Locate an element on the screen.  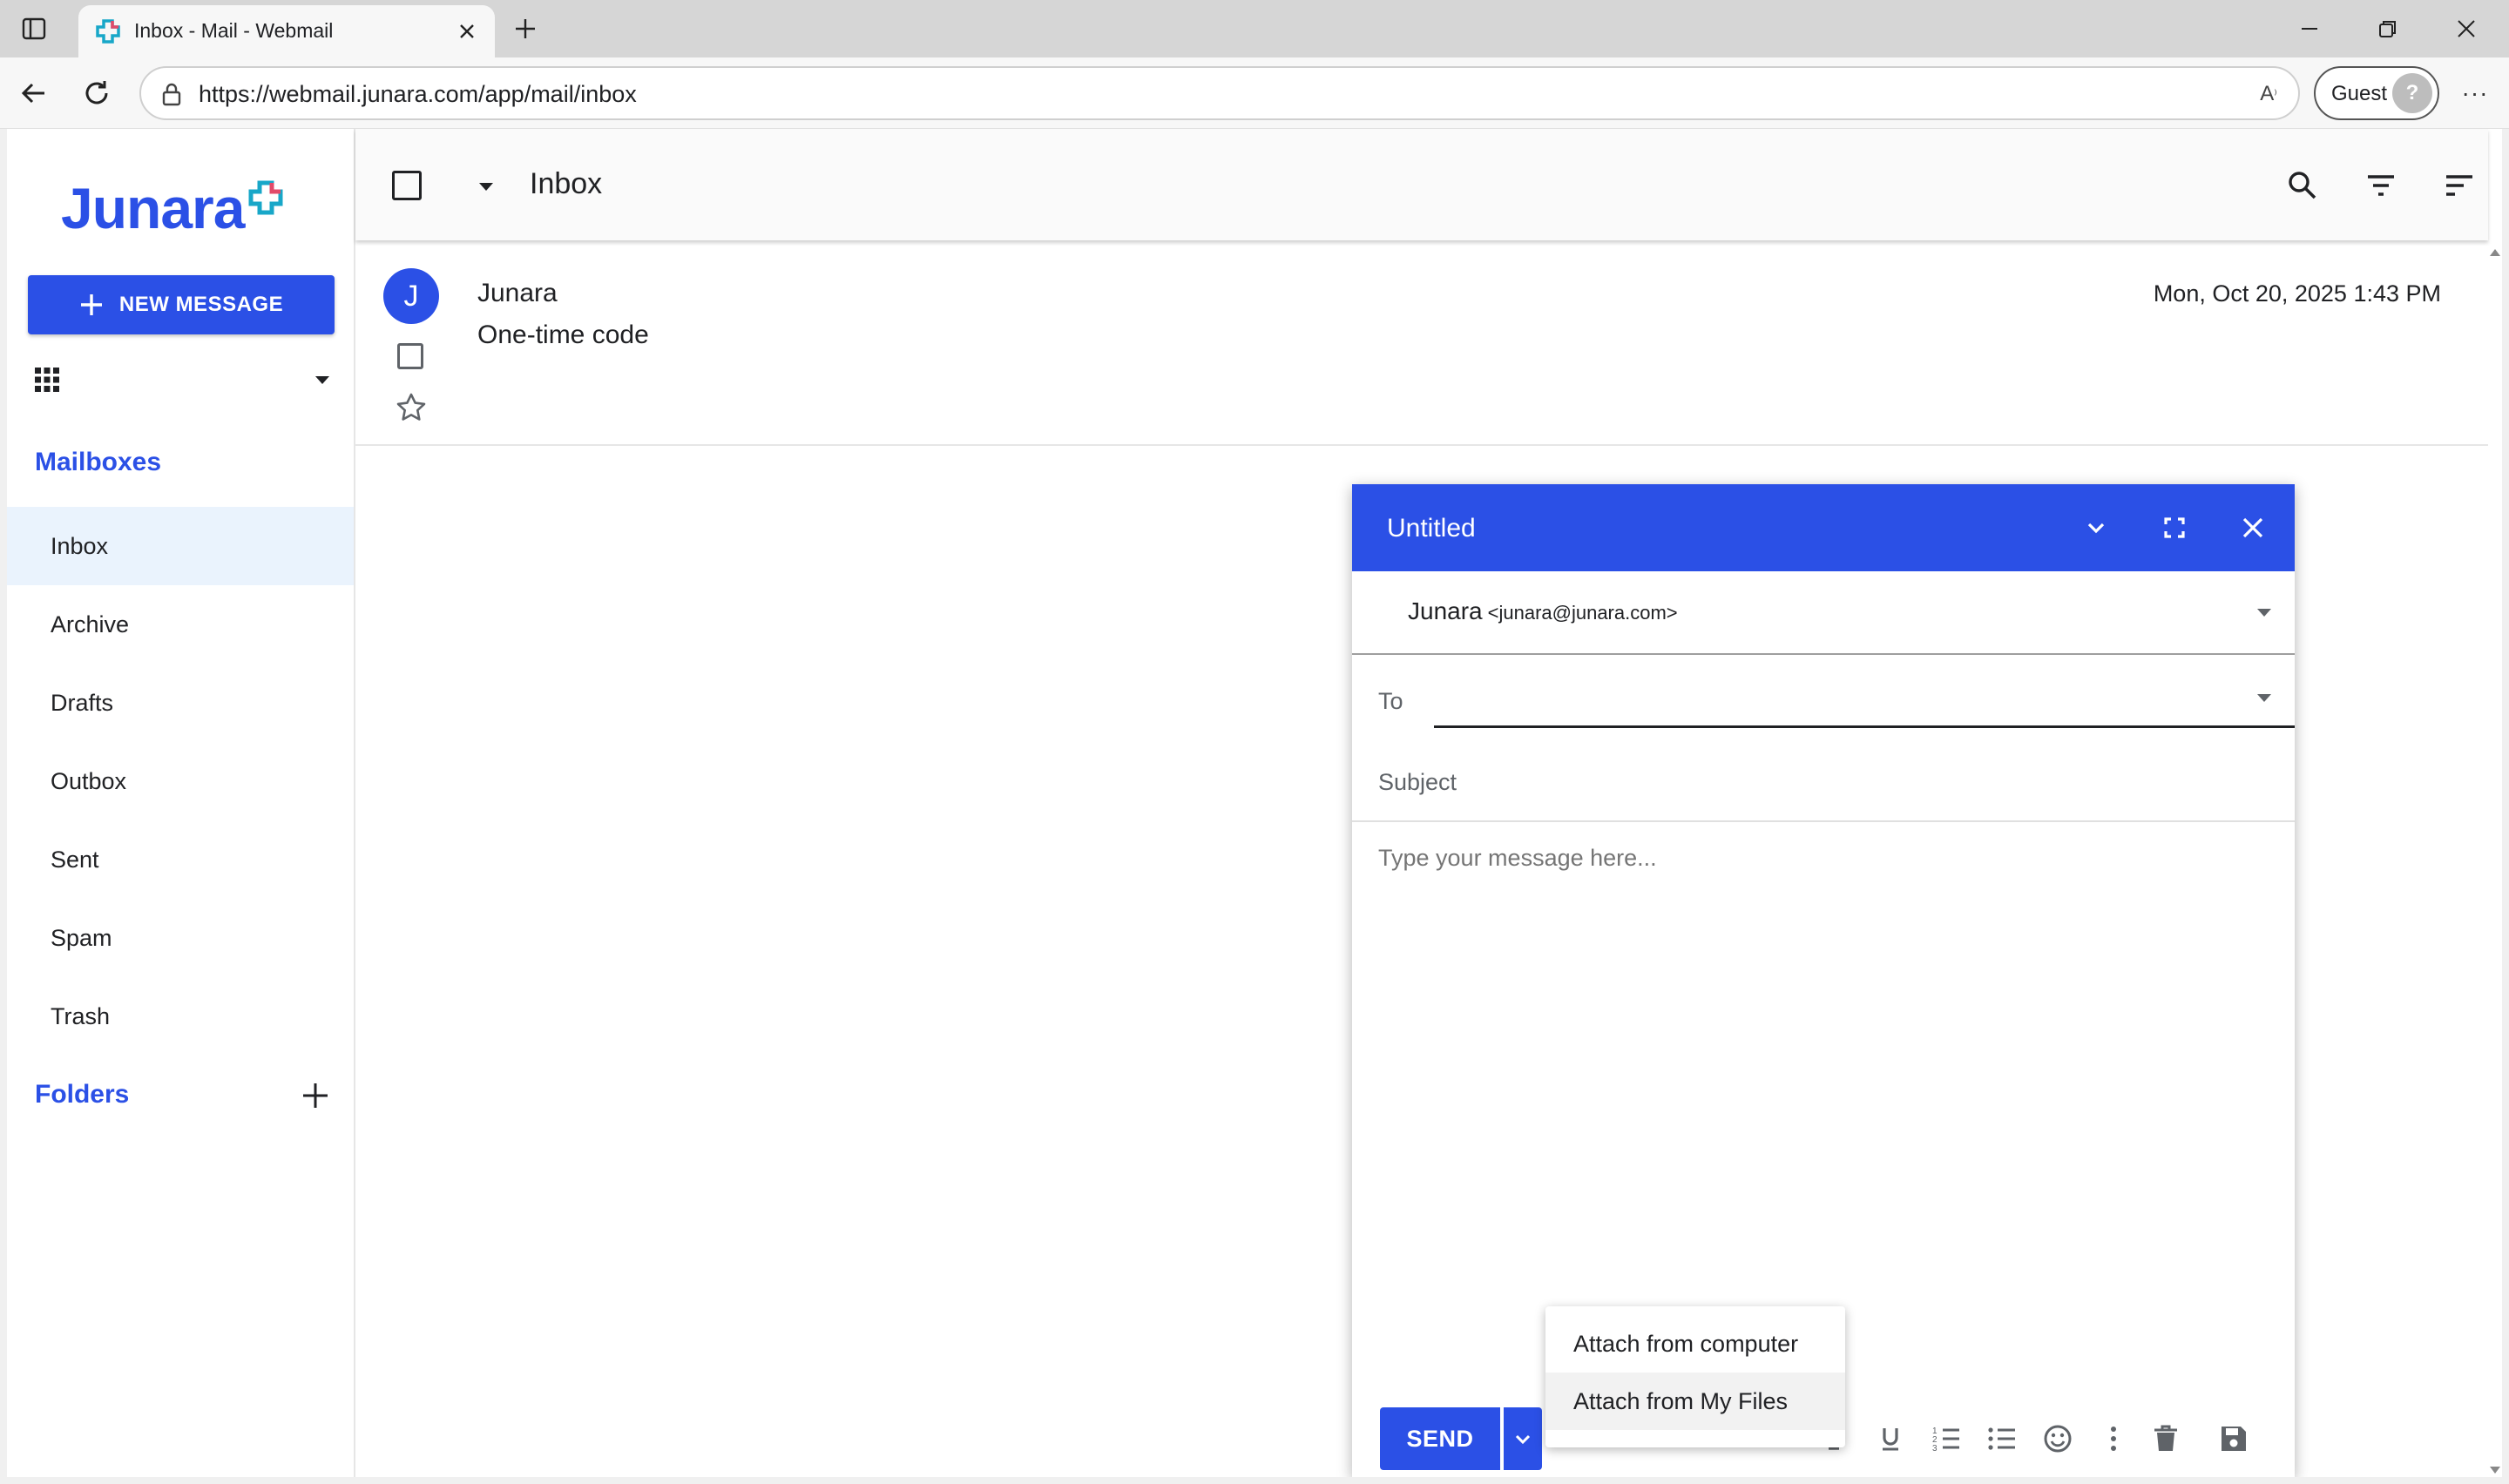
browser-menu-icon: ··· is located at coordinates (2475, 93).